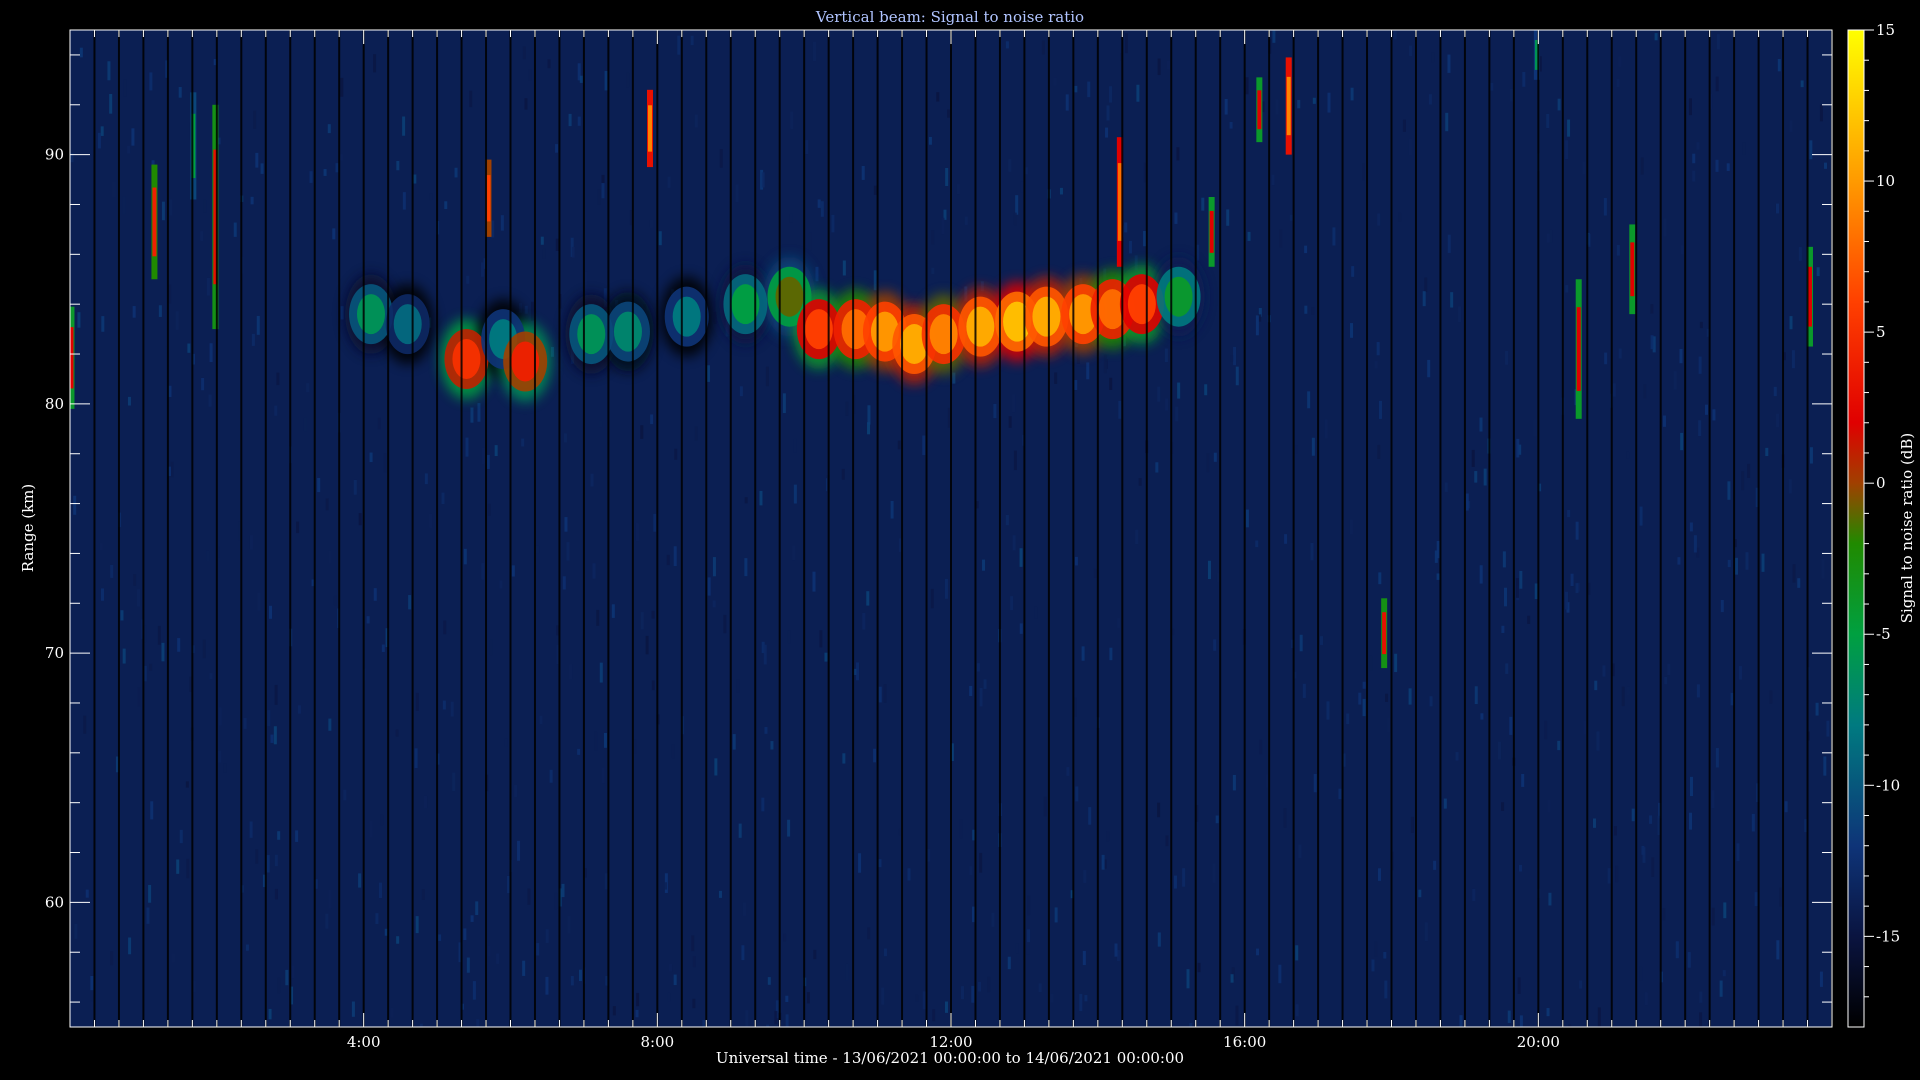  I want to click on y-tick-label: 60, so click(54, 902).